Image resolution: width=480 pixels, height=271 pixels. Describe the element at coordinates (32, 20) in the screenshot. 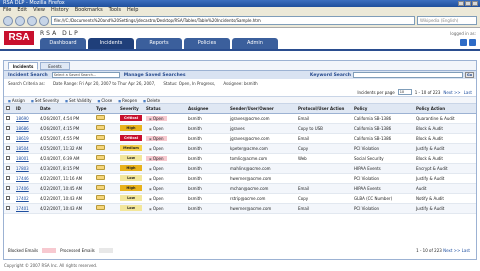

I see `reload-icon` at that location.